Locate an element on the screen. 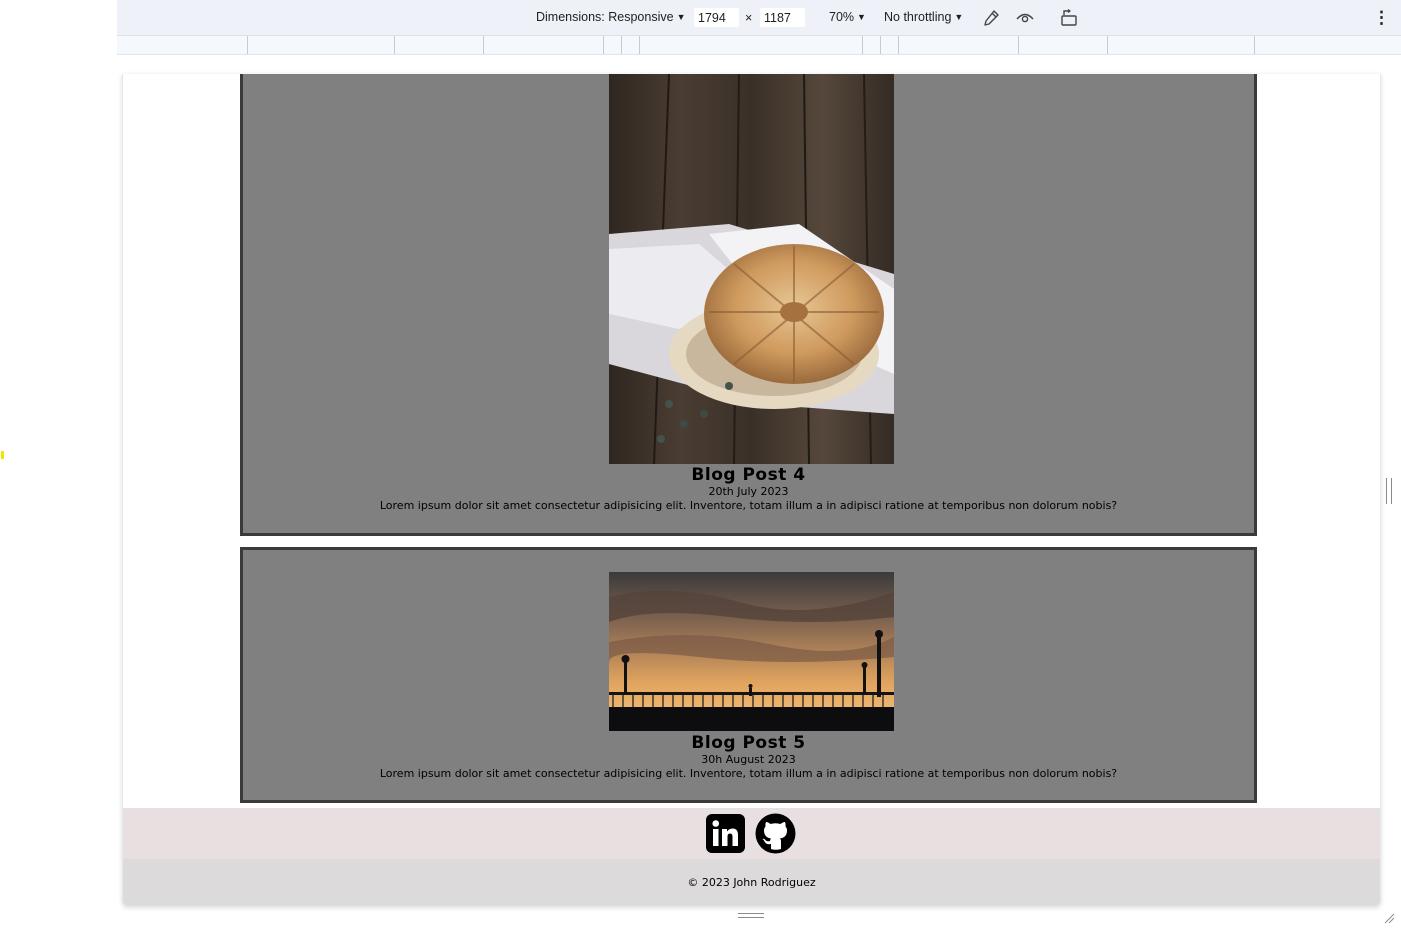  footer: © 2023 John Rodriguez is located at coordinates (751, 882).